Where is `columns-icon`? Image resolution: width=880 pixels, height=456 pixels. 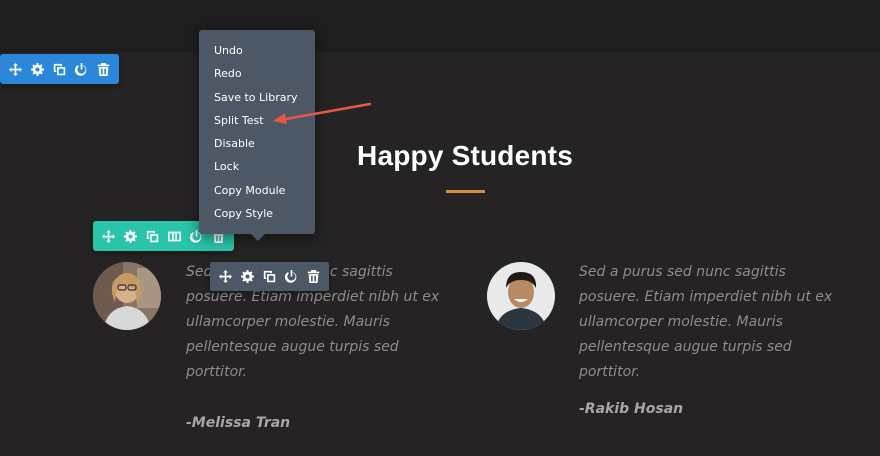 columns-icon is located at coordinates (174, 236).